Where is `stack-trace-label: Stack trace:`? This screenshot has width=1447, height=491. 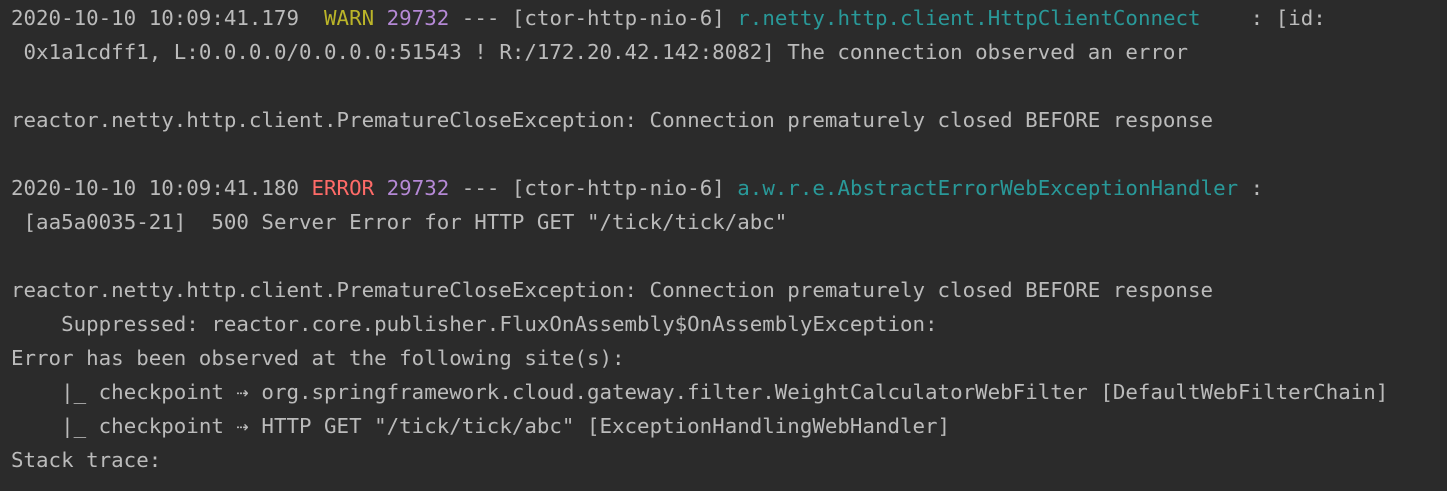 stack-trace-label: Stack trace: is located at coordinates (86, 460).